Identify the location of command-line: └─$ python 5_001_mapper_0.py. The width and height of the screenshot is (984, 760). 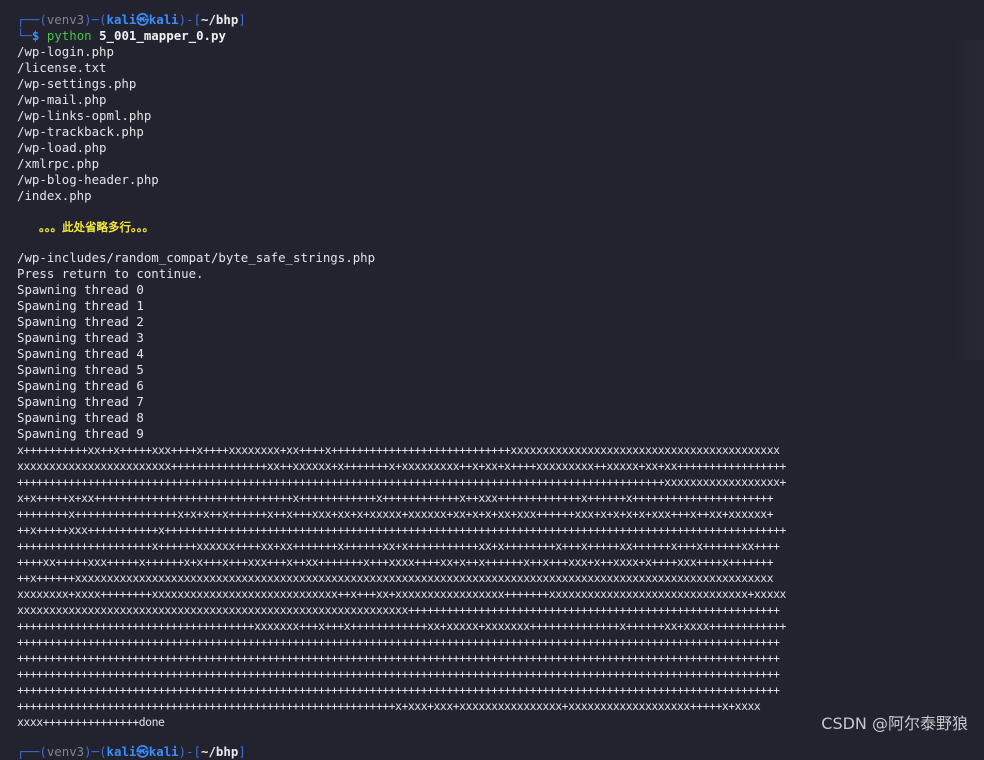
(498, 36).